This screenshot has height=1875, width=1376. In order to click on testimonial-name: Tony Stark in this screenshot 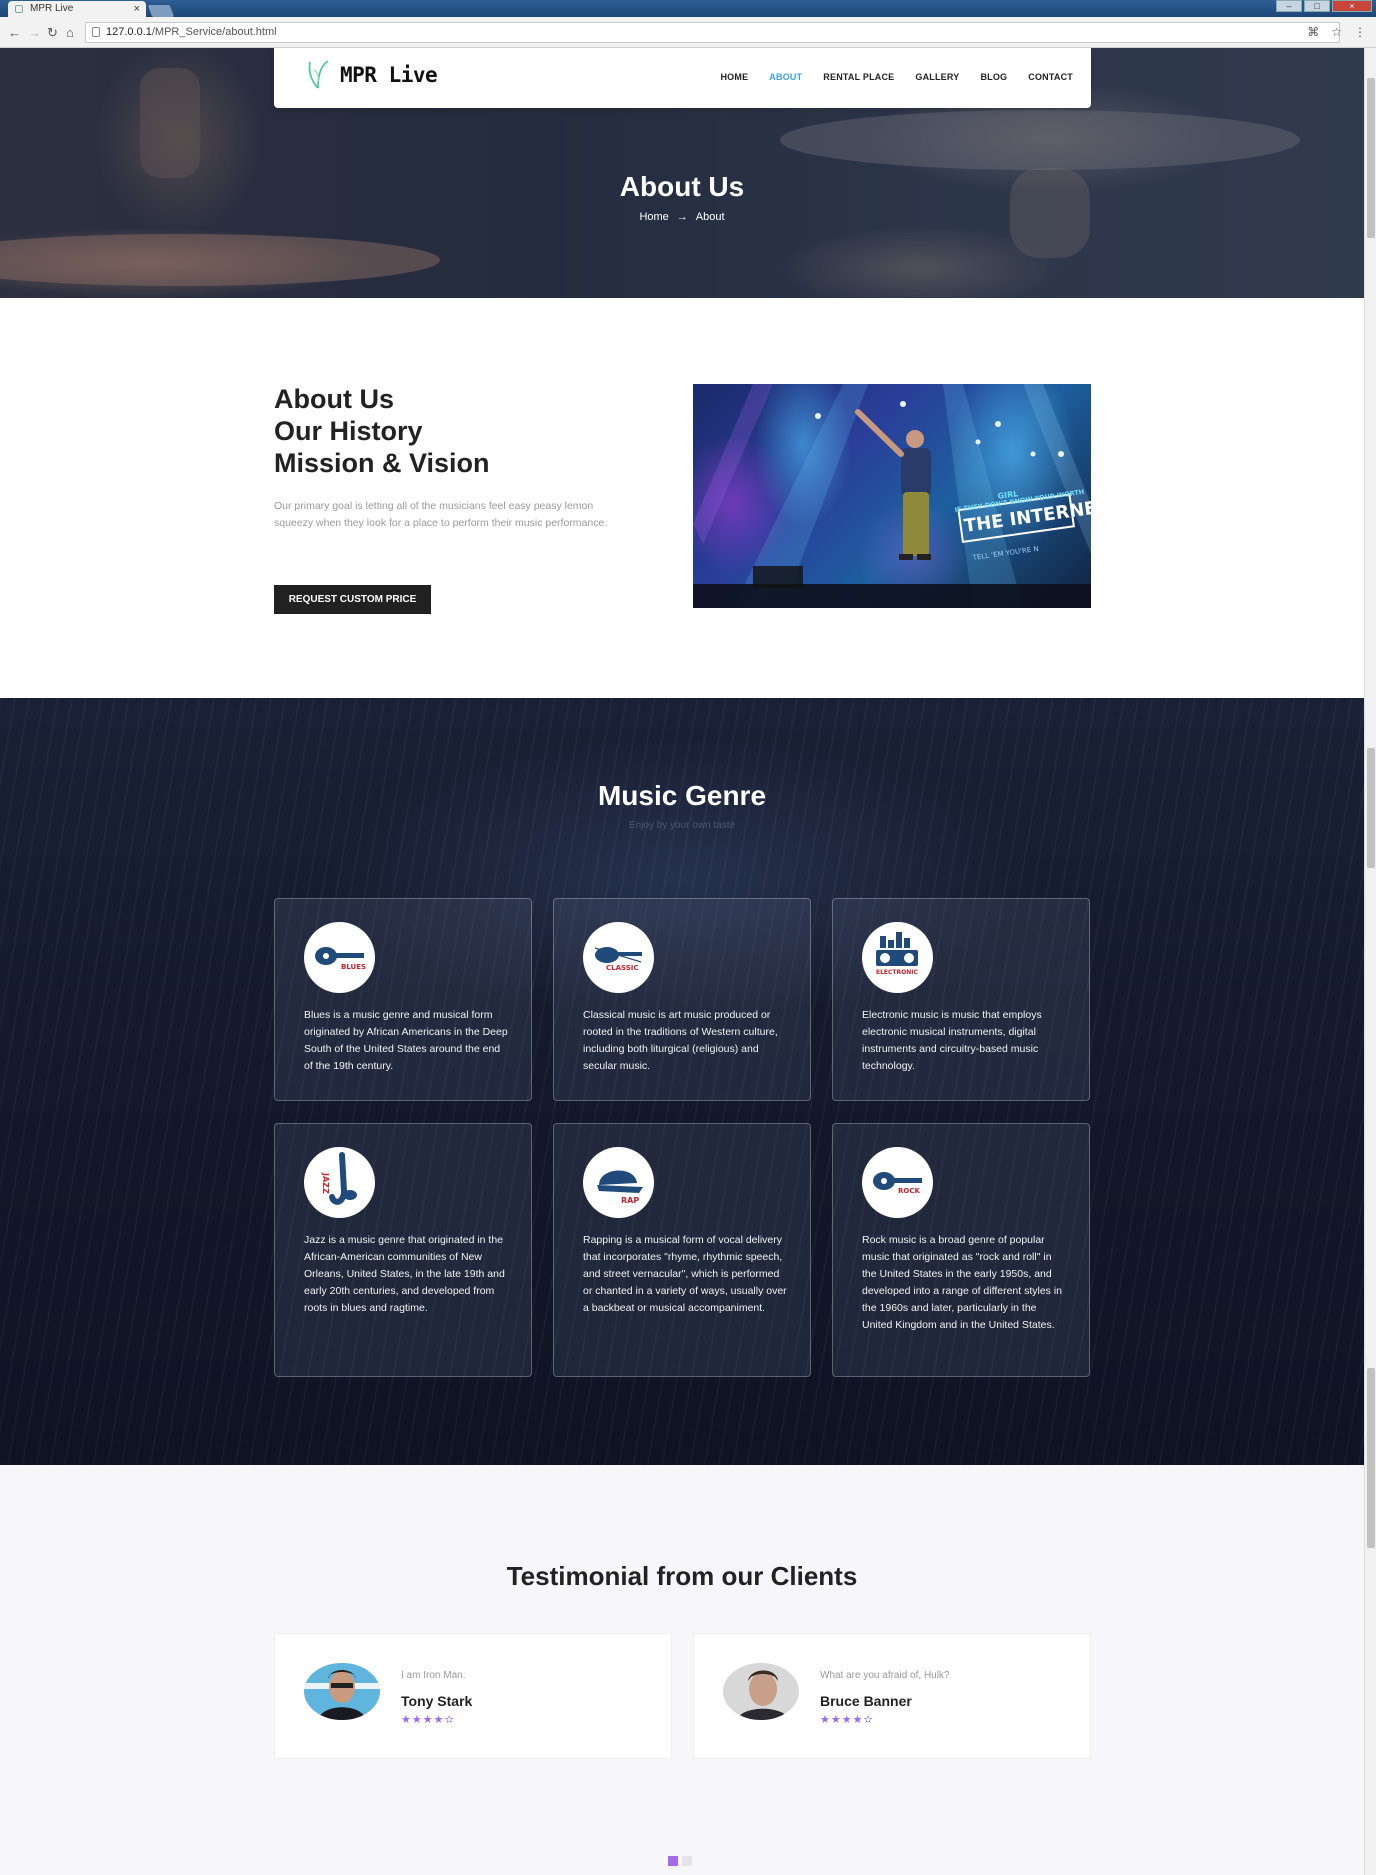, I will do `click(437, 1701)`.